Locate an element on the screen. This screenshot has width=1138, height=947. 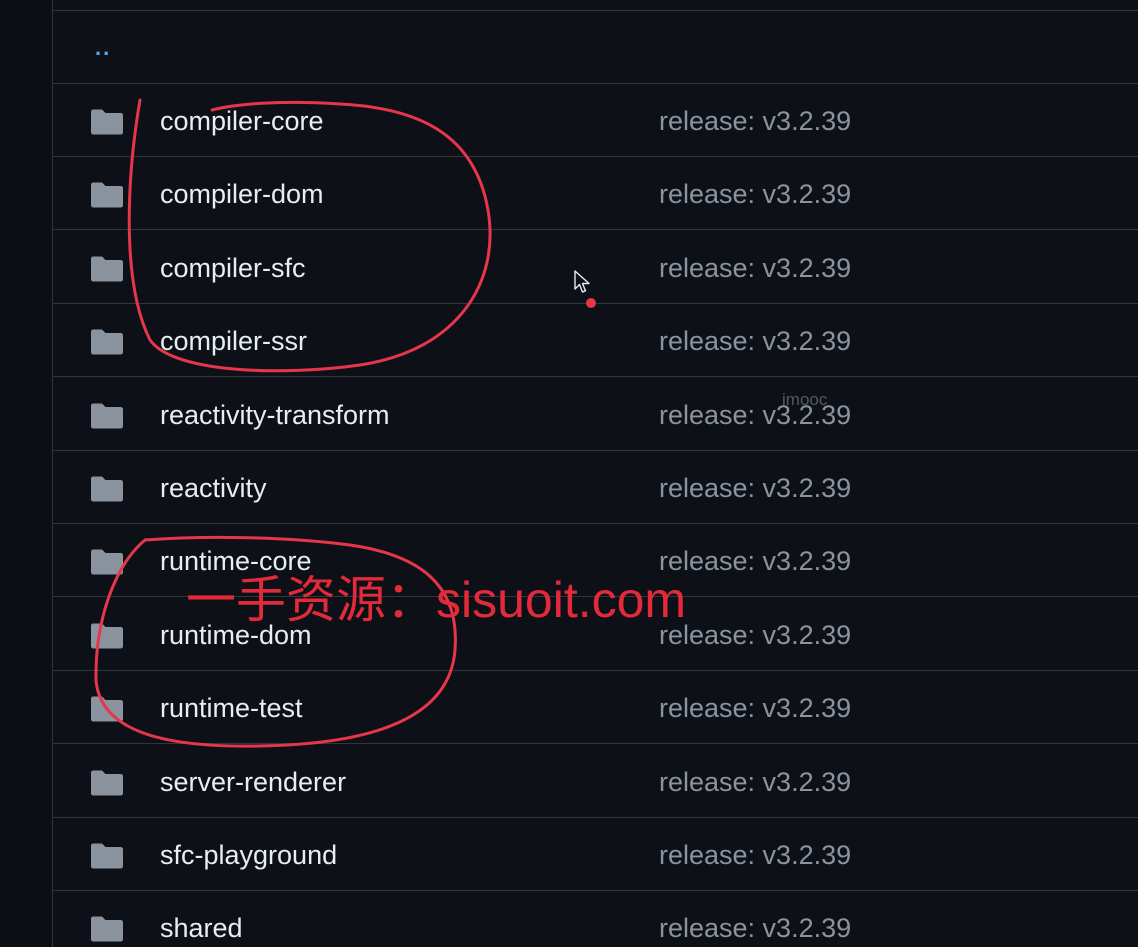
directory-row: shared release: v3.2.39 is located at coordinates (595, 919).